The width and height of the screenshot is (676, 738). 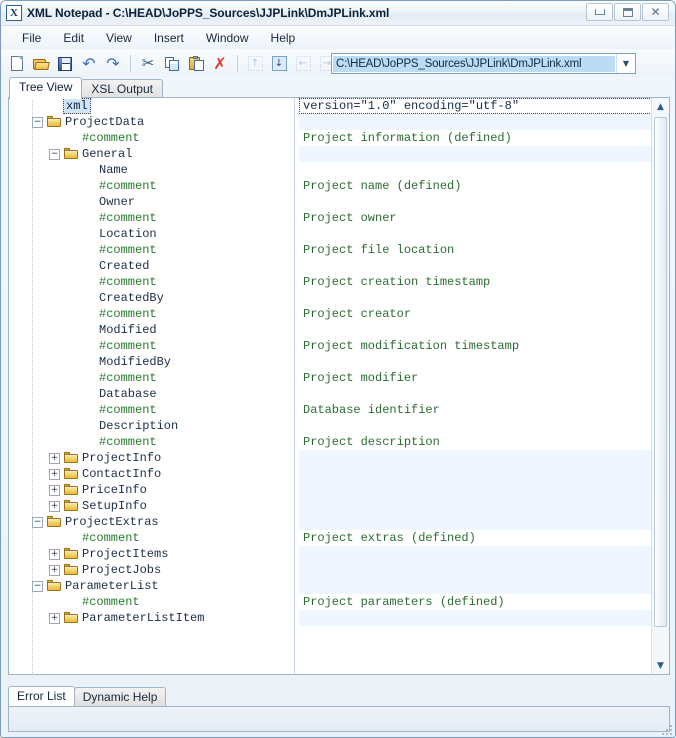 What do you see at coordinates (151, 586) in the screenshot?
I see `tree-row: − ParameterList` at bounding box center [151, 586].